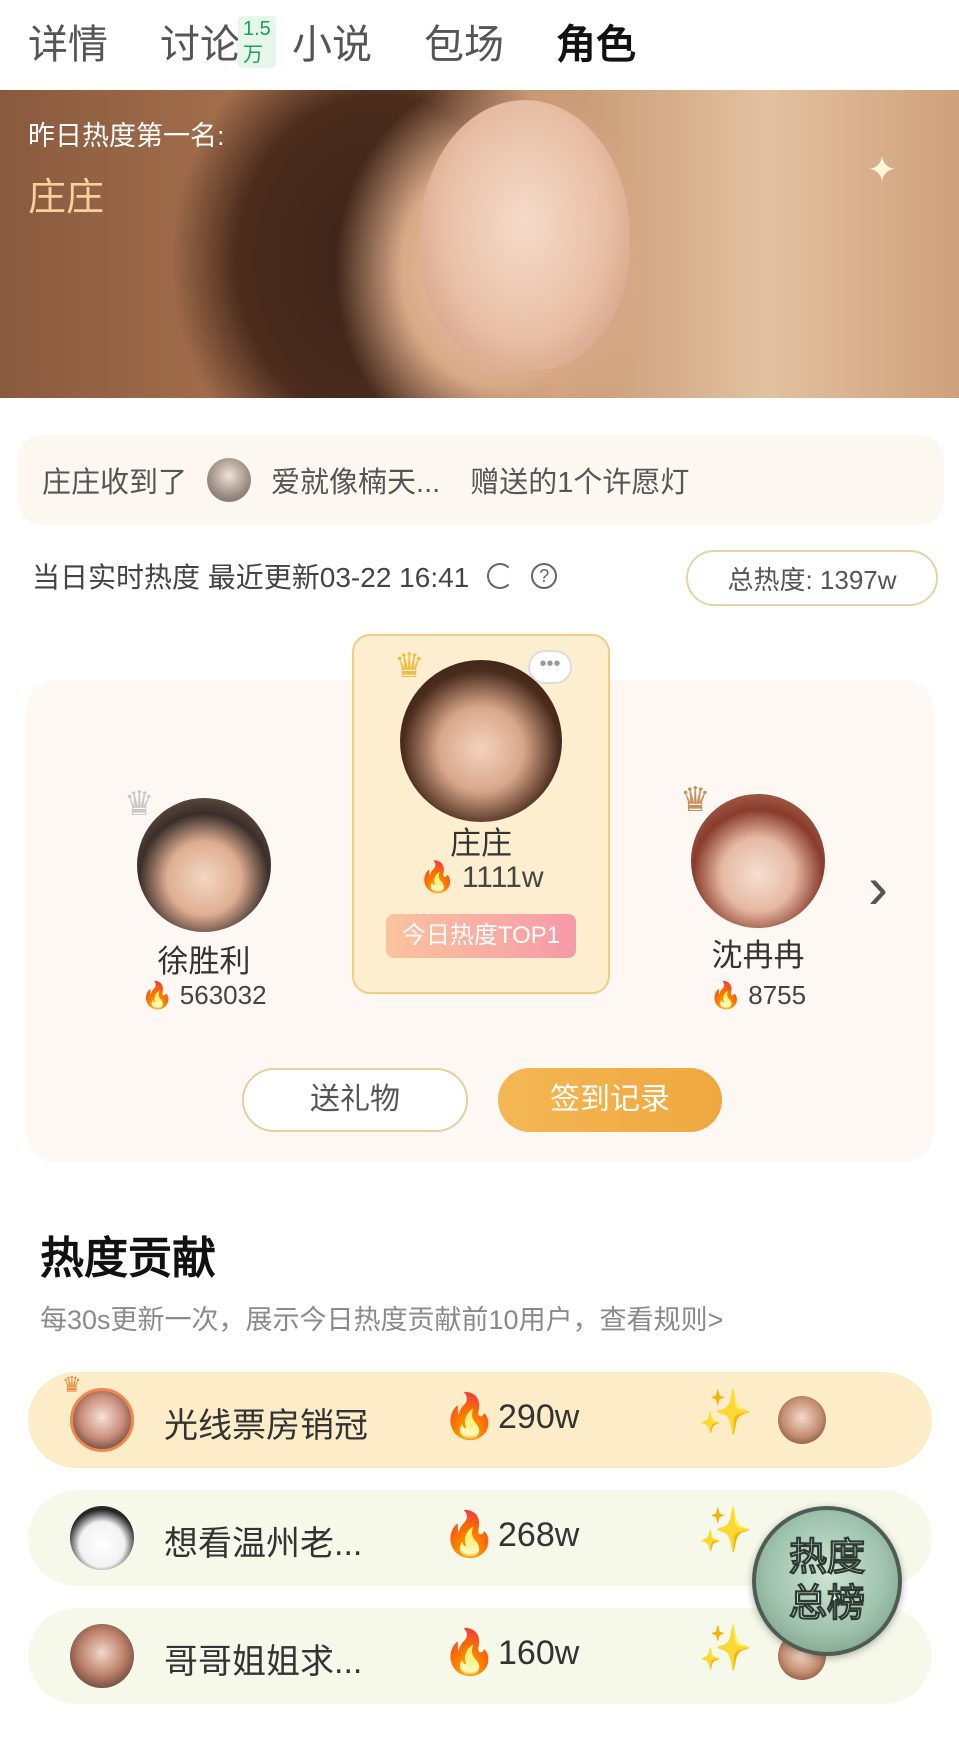 This screenshot has height=1743, width=959. Describe the element at coordinates (544, 576) in the screenshot. I see `help-icon: ?` at that location.